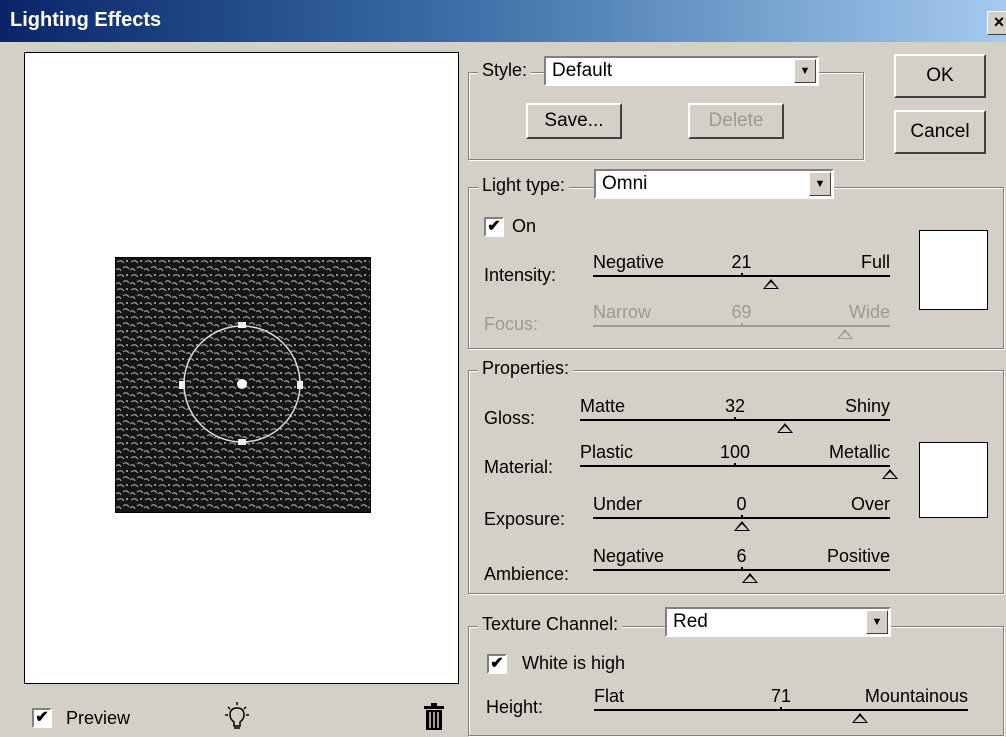 This screenshot has width=1006, height=737. Describe the element at coordinates (511, 324) in the screenshot. I see `focus-label: Focus:` at that location.